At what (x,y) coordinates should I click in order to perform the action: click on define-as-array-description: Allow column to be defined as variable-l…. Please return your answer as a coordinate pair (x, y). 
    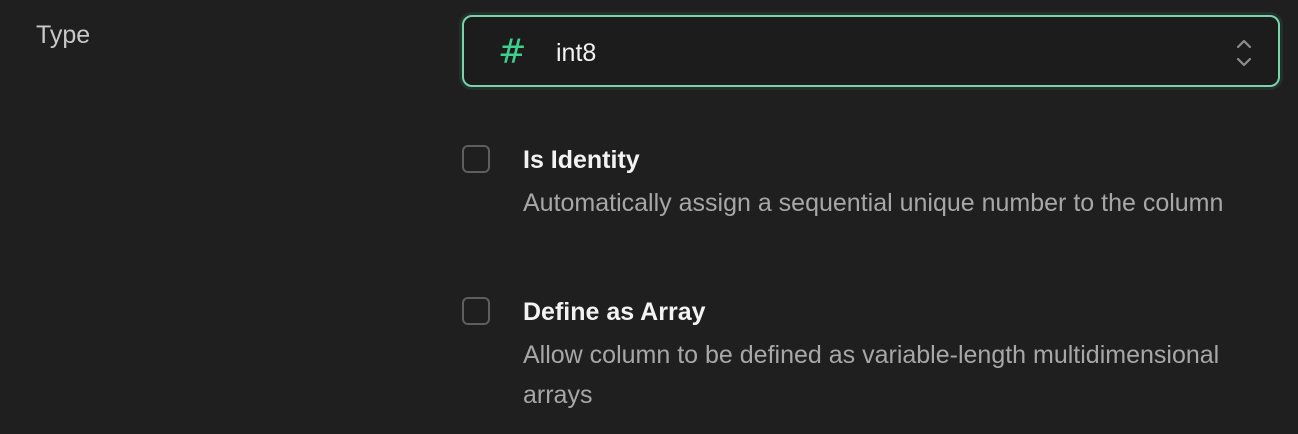
    Looking at the image, I should click on (871, 375).